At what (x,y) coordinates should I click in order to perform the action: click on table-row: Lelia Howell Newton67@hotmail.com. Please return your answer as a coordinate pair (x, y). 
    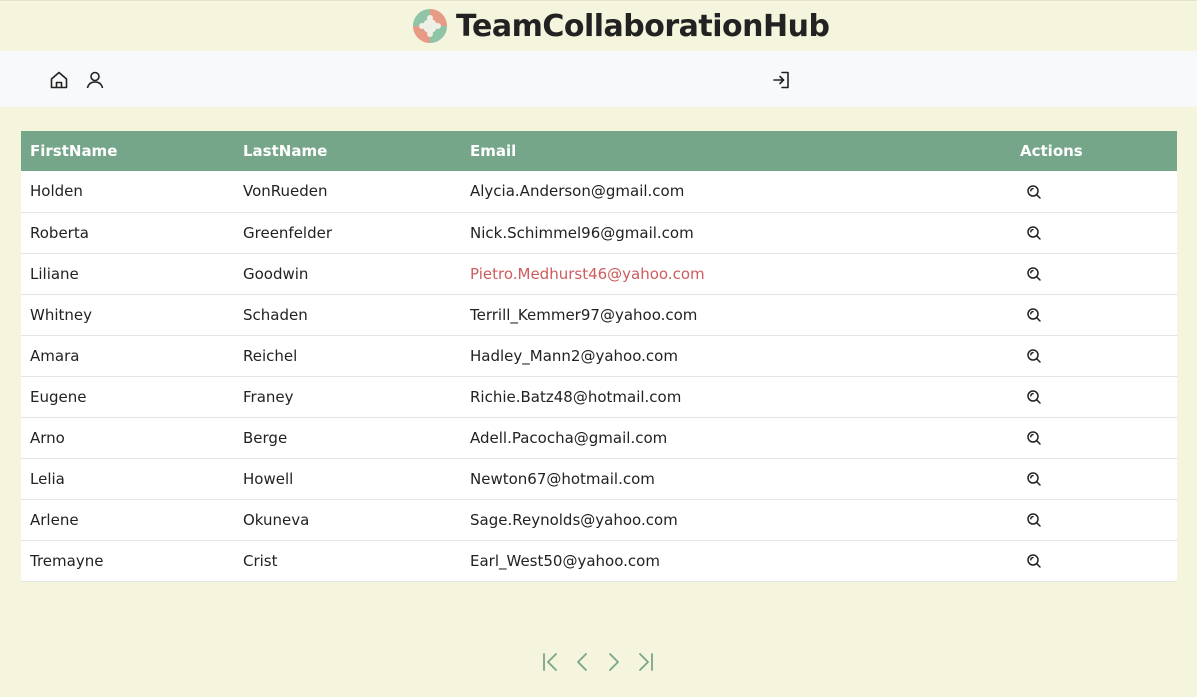
    Looking at the image, I should click on (599, 478).